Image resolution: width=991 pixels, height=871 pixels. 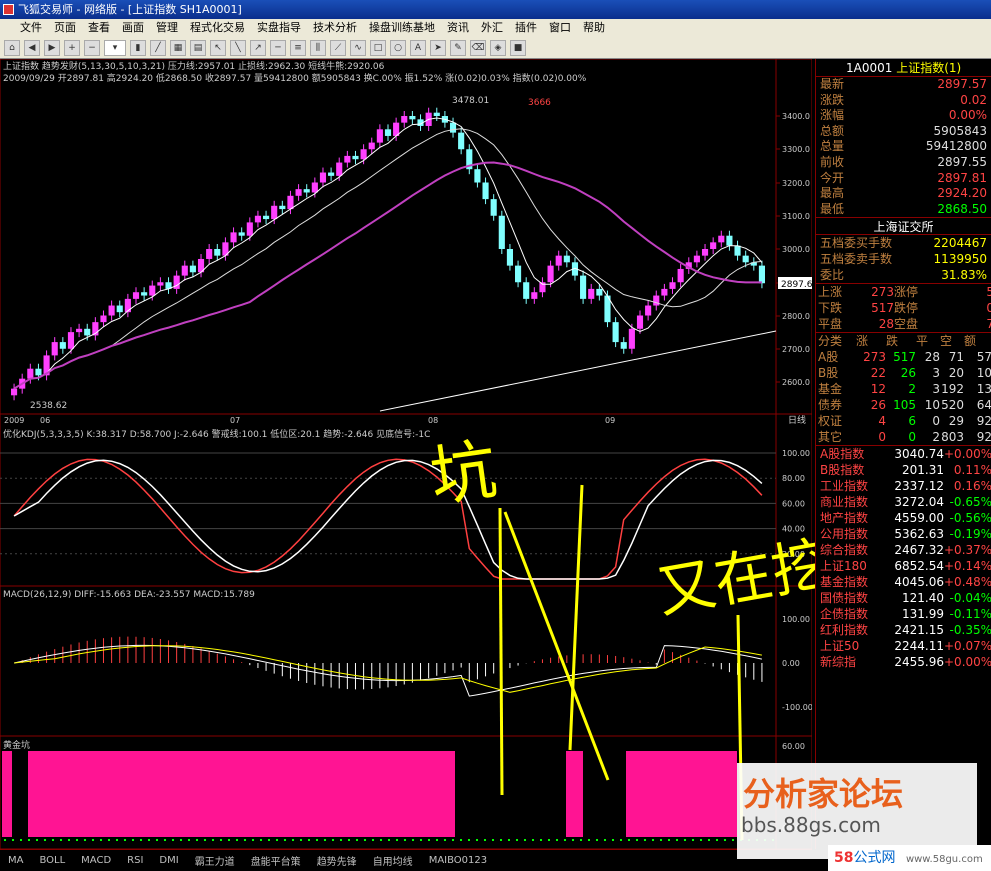 What do you see at coordinates (398, 47) in the screenshot?
I see `circle-icon: ○` at bounding box center [398, 47].